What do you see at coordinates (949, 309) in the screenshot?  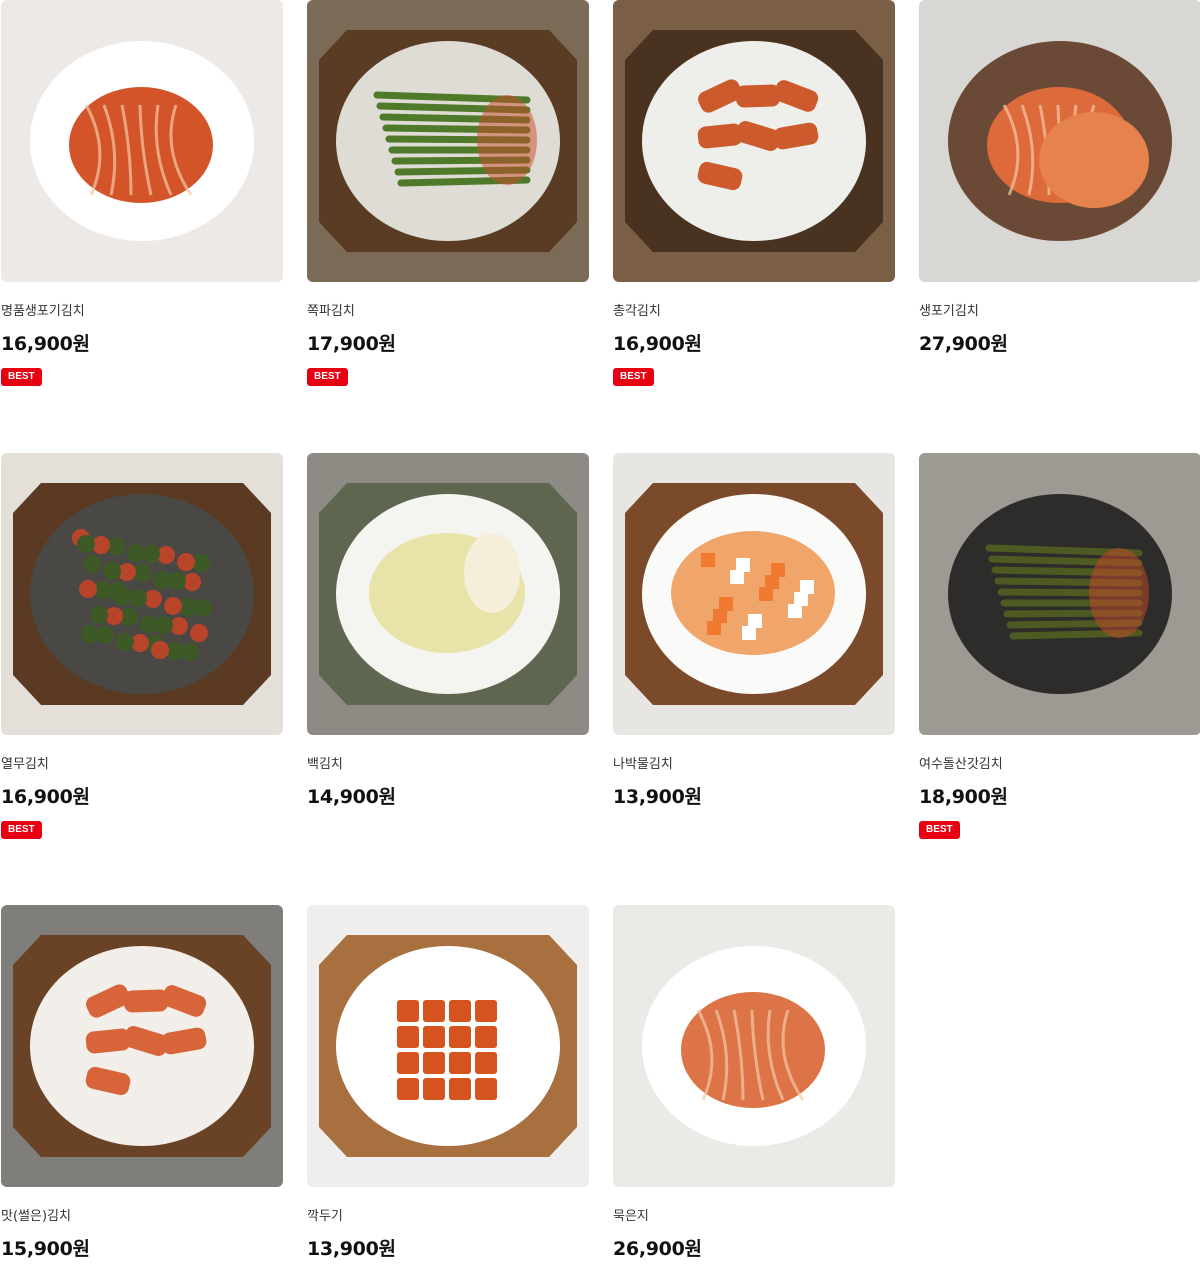 I see `product-name: 생포기김치` at bounding box center [949, 309].